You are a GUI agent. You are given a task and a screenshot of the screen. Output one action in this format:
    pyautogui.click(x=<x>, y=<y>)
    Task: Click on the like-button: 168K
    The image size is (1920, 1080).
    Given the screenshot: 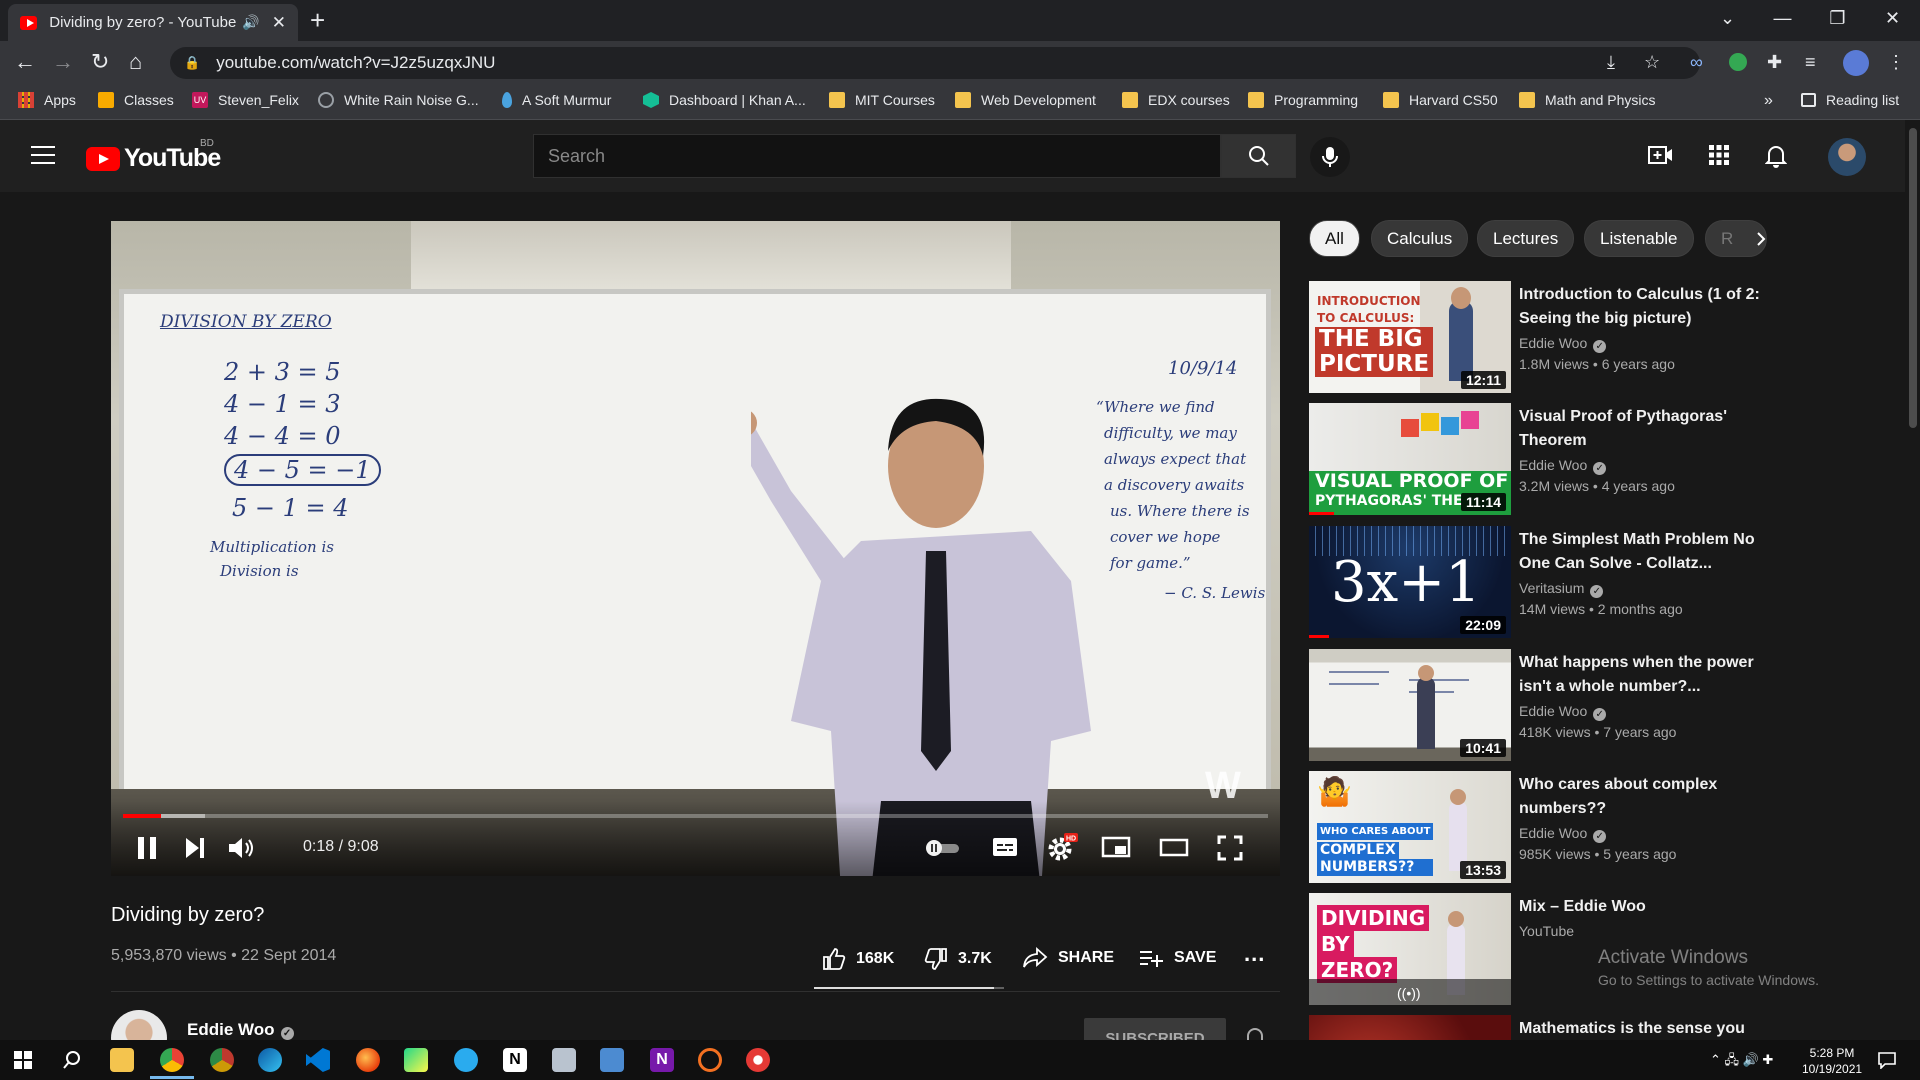 What is the action you would take?
    pyautogui.click(x=858, y=959)
    